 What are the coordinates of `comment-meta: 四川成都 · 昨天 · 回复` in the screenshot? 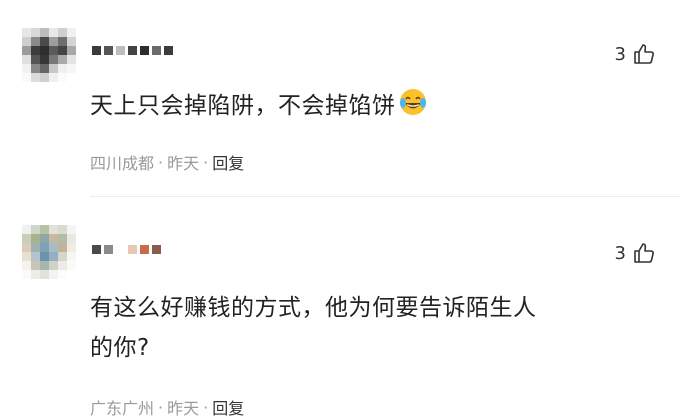 It's located at (167, 162).